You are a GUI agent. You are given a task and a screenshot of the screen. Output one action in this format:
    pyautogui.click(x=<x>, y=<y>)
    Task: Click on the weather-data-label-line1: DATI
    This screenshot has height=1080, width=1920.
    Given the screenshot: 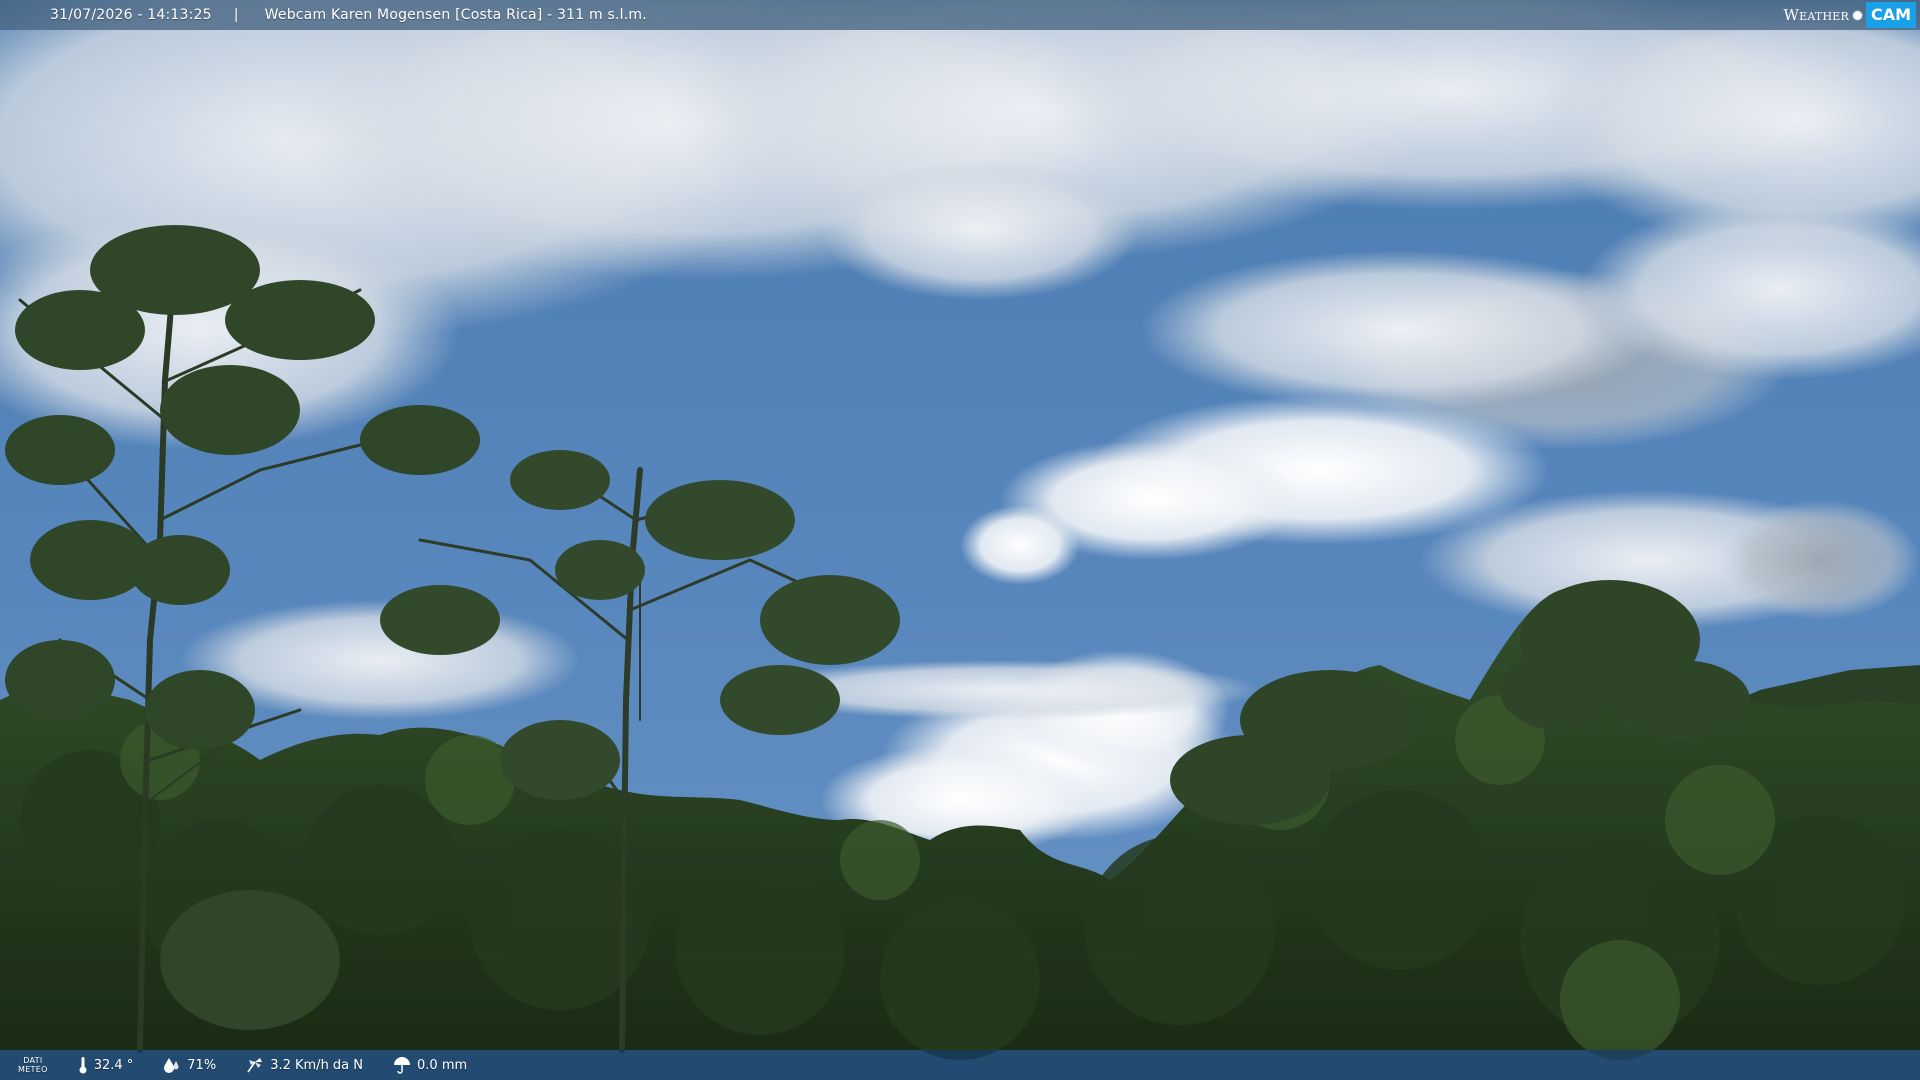 What is the action you would take?
    pyautogui.click(x=33, y=1060)
    